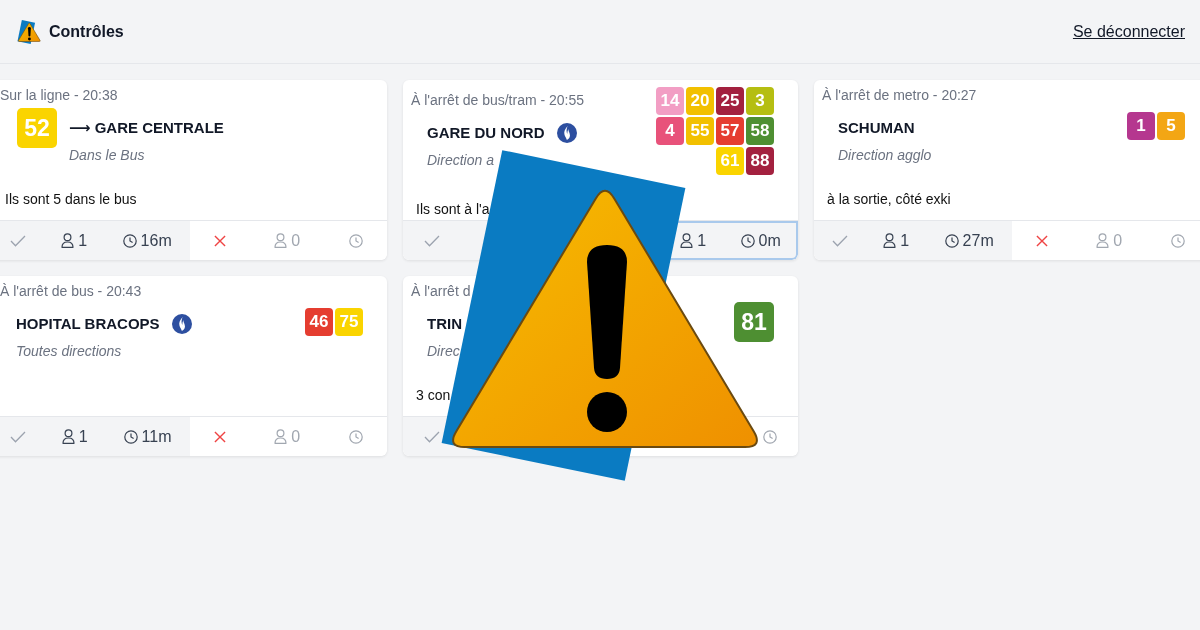 The width and height of the screenshot is (1200, 630). What do you see at coordinates (486, 133) in the screenshot?
I see `stop-title: GARE DU NORD` at bounding box center [486, 133].